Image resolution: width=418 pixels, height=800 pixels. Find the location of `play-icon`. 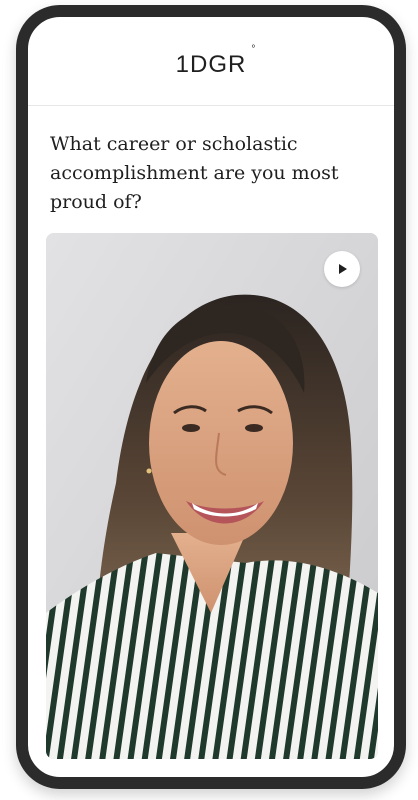

play-icon is located at coordinates (343, 269).